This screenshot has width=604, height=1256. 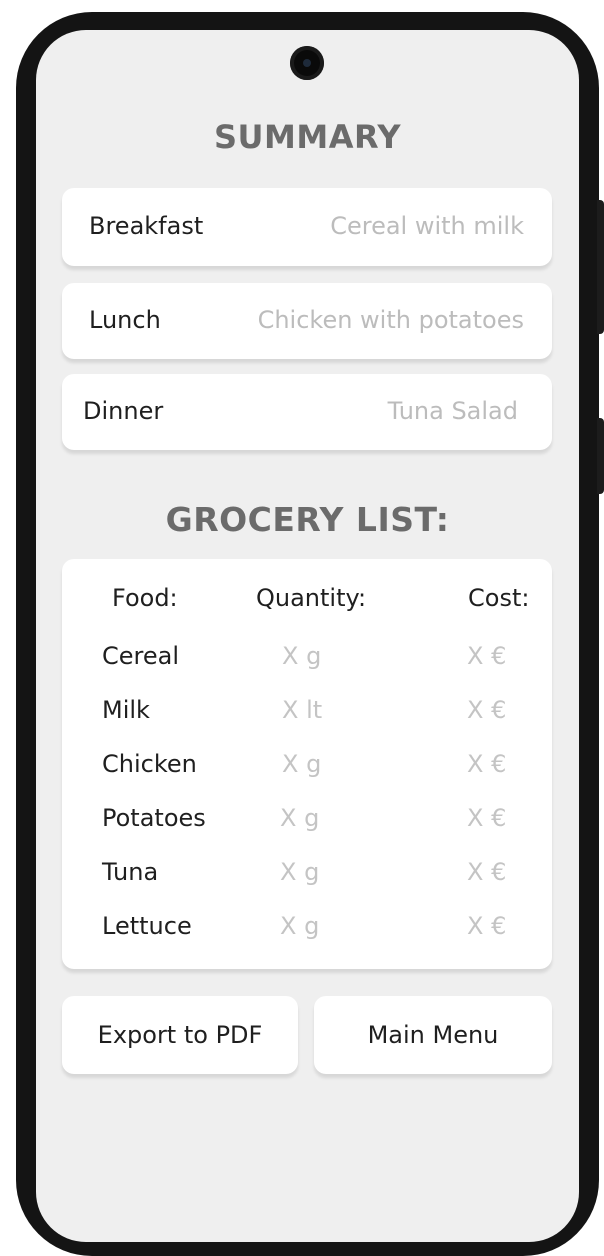 I want to click on meal-label: Dinner, so click(x=123, y=411).